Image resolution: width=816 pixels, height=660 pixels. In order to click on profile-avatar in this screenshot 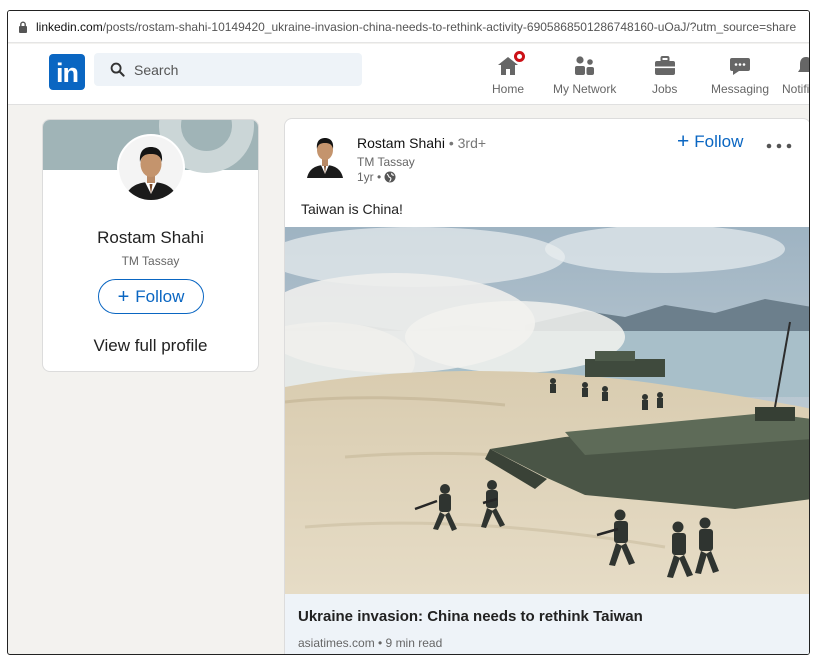, I will do `click(151, 168)`.